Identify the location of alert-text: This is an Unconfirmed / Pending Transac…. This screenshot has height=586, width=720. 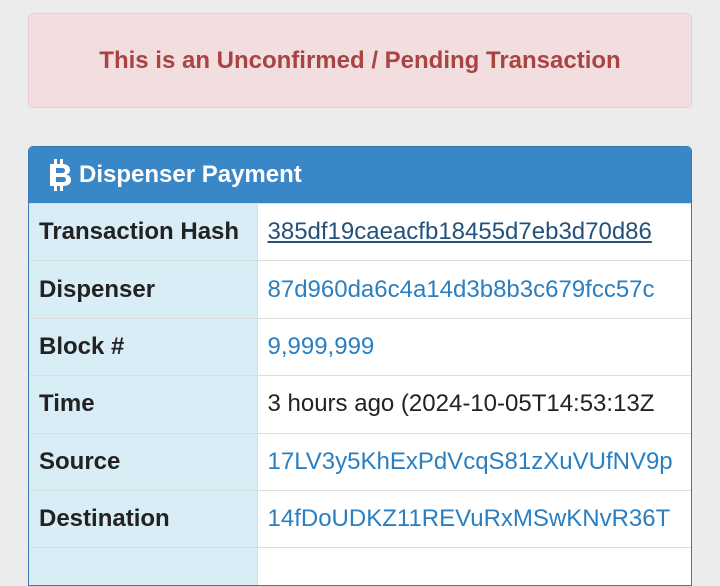
(360, 60).